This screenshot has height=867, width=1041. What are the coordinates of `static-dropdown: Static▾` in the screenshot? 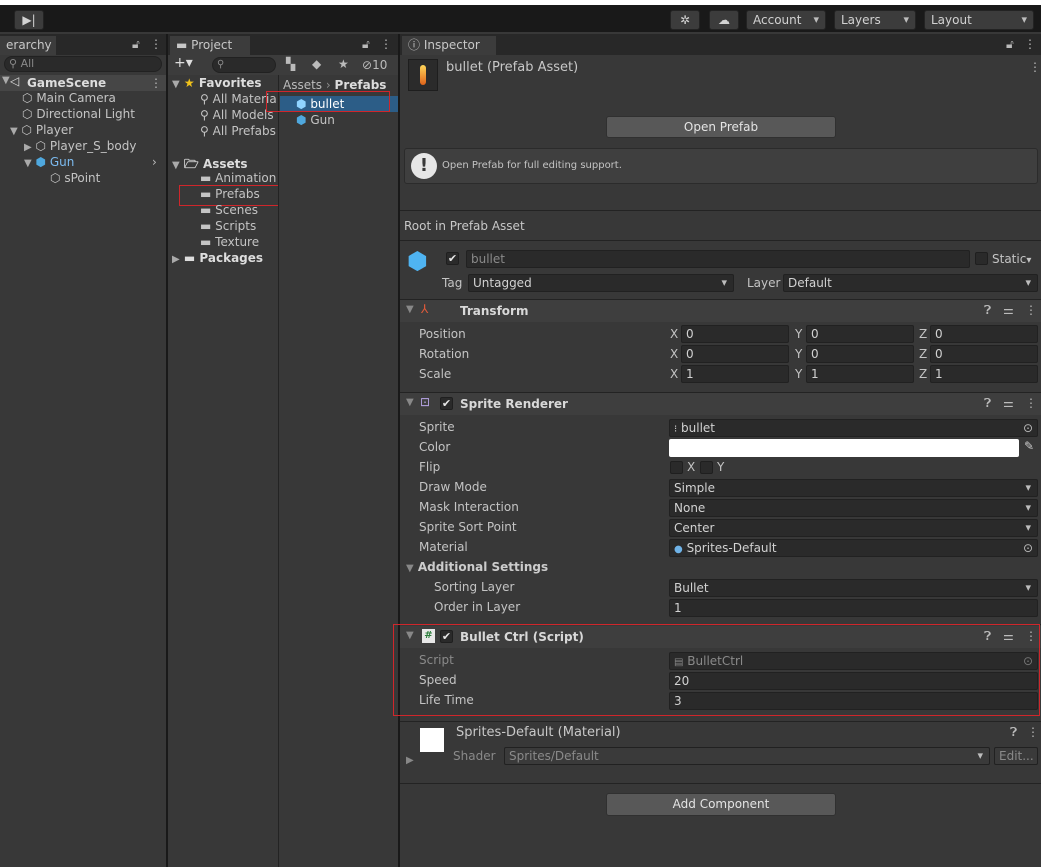 It's located at (1011, 259).